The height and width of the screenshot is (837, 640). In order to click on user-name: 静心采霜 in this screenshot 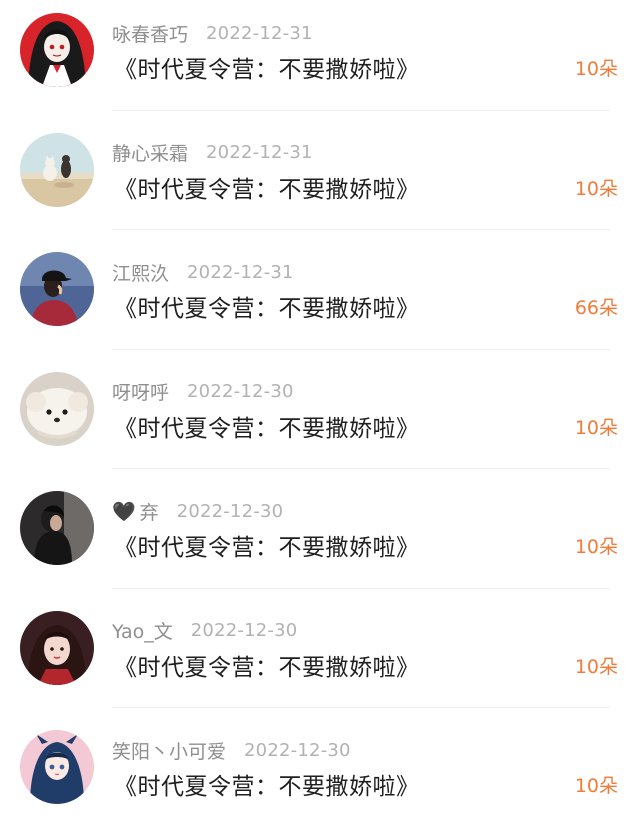, I will do `click(150, 152)`.